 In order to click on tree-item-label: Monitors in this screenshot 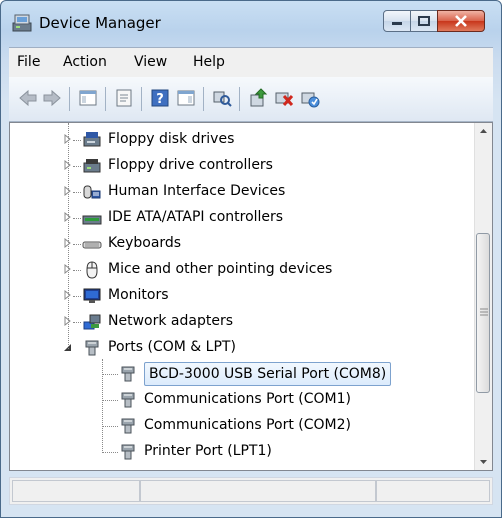, I will do `click(138, 295)`.